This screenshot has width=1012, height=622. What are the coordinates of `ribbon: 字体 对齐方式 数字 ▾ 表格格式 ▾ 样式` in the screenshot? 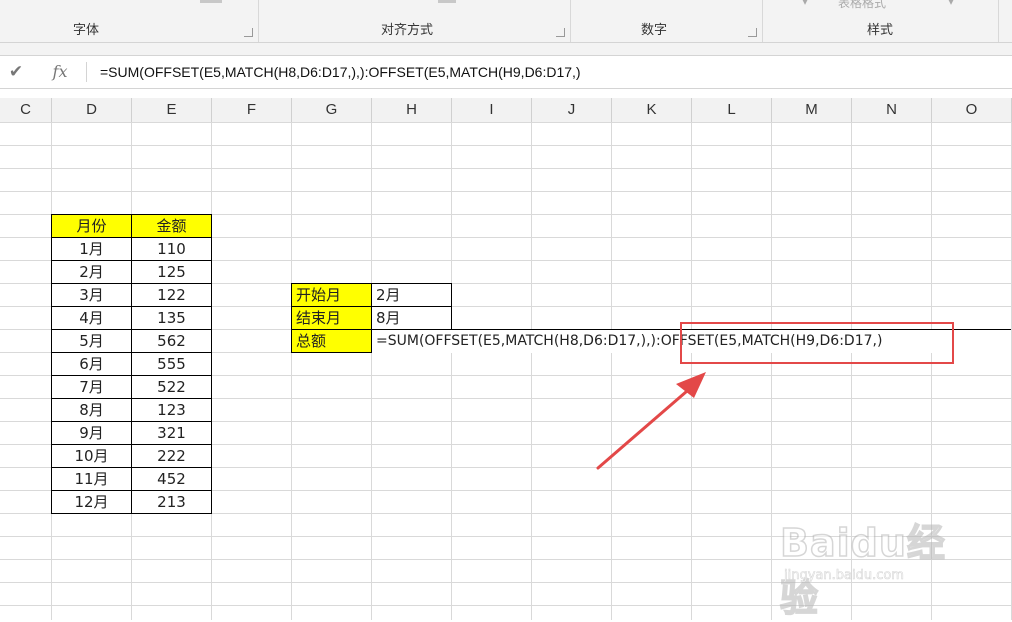 It's located at (506, 21).